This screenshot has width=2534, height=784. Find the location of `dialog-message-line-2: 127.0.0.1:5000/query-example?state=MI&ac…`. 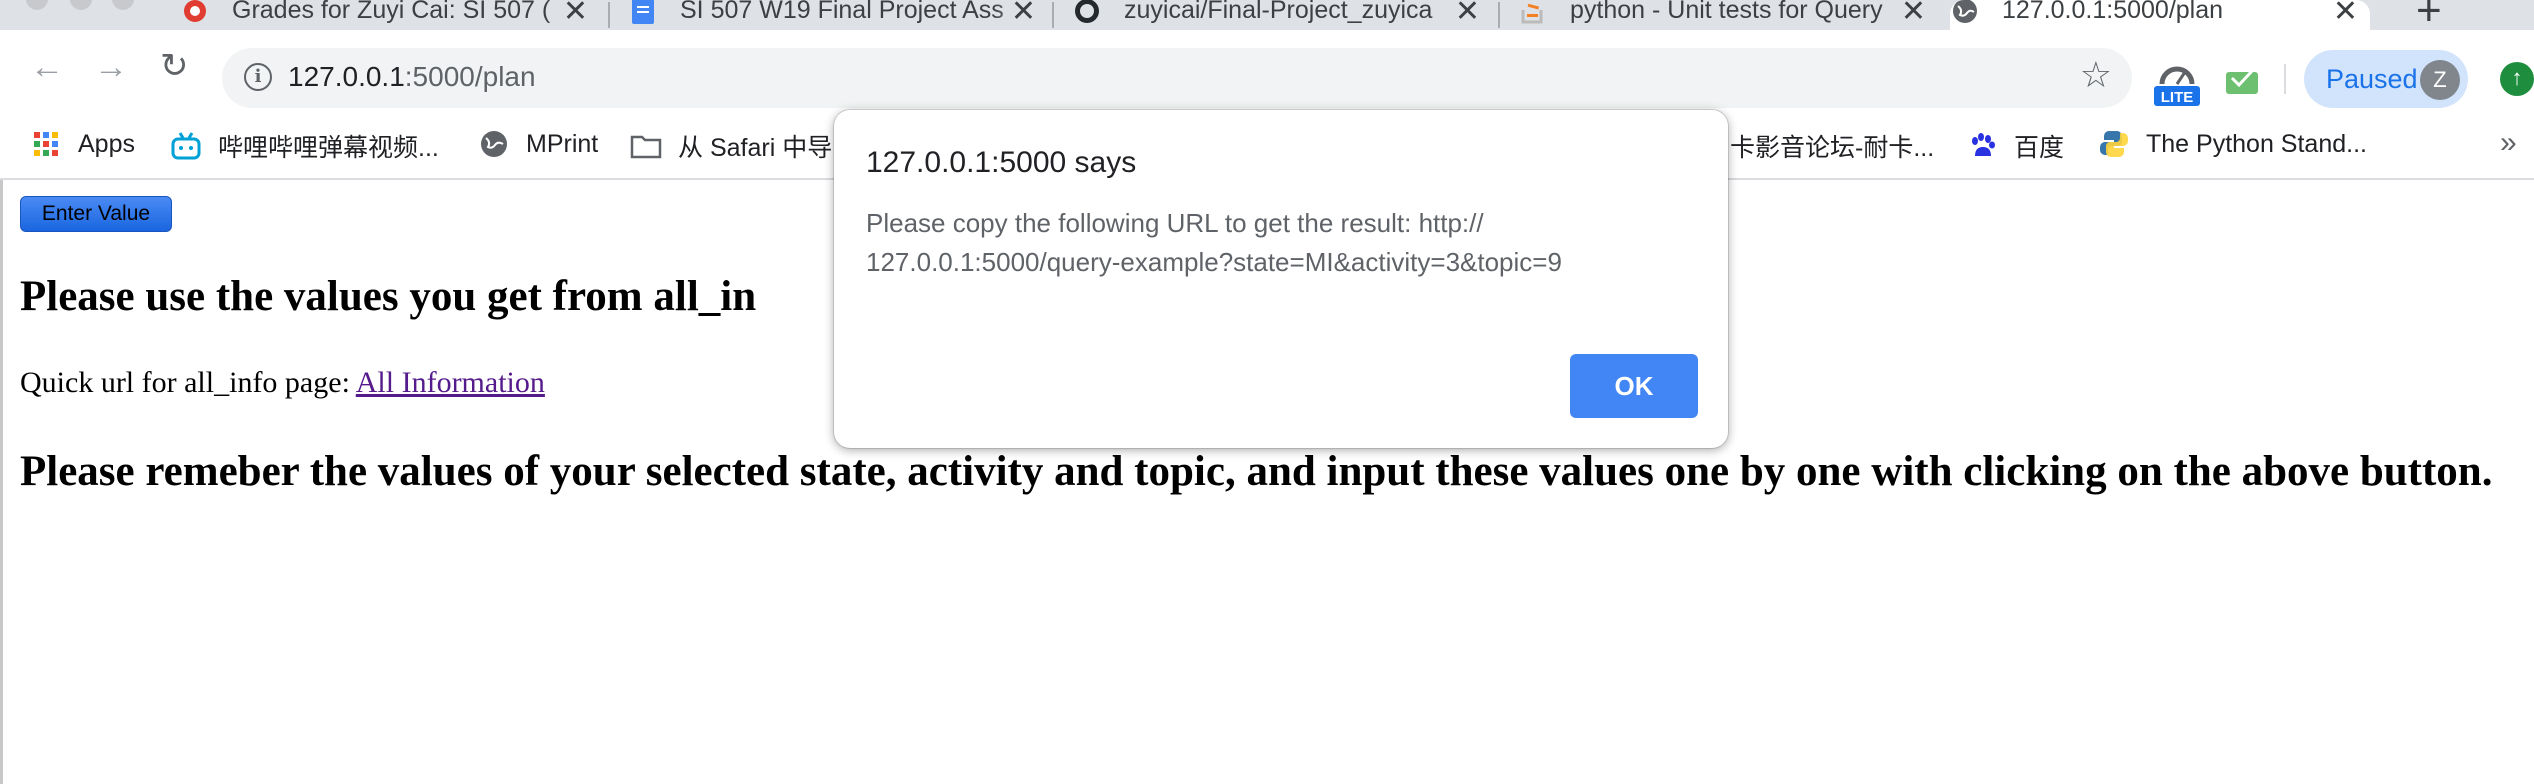

dialog-message-line-2: 127.0.0.1:5000/query-example?state=MI&ac… is located at coordinates (1214, 262).